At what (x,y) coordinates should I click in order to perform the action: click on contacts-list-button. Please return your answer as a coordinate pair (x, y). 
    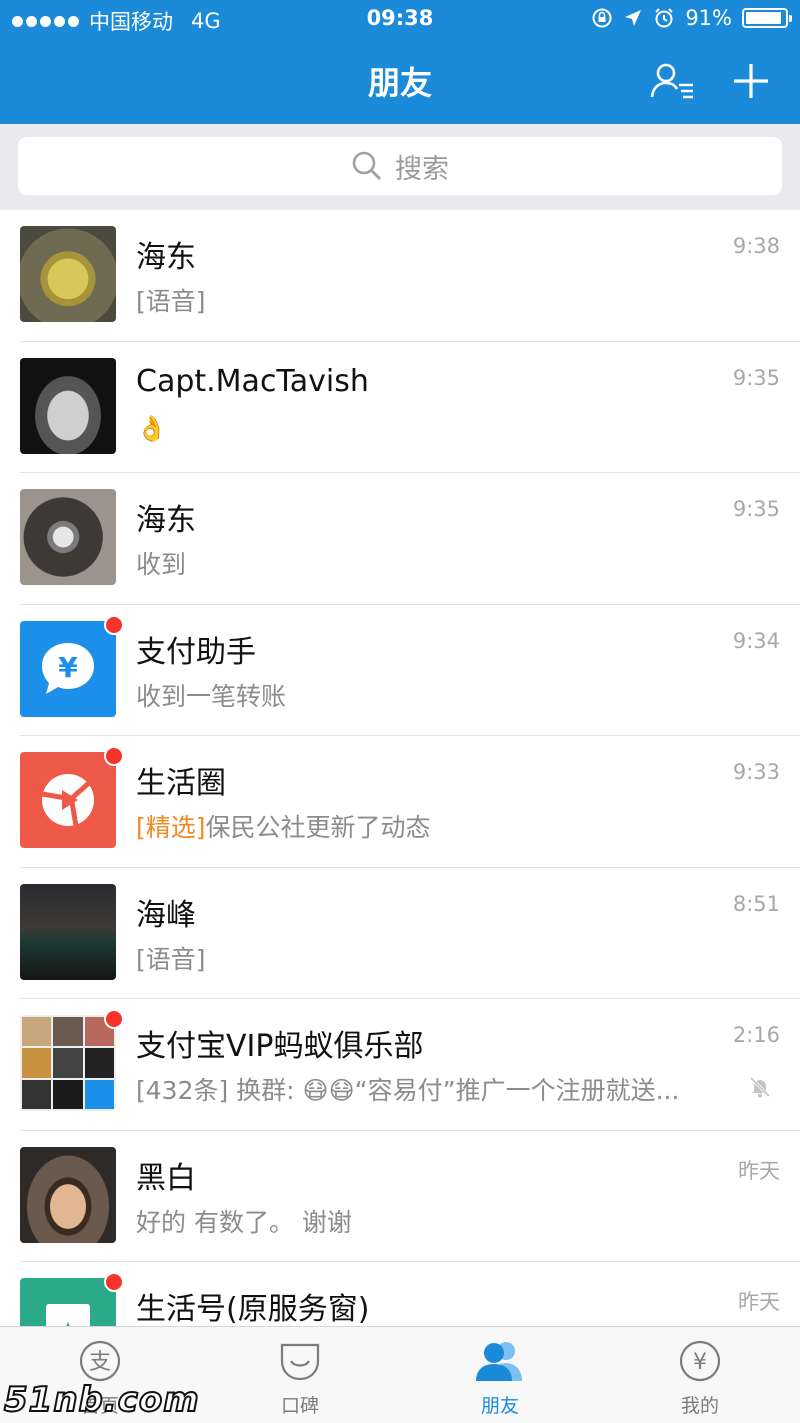
    Looking at the image, I should click on (673, 81).